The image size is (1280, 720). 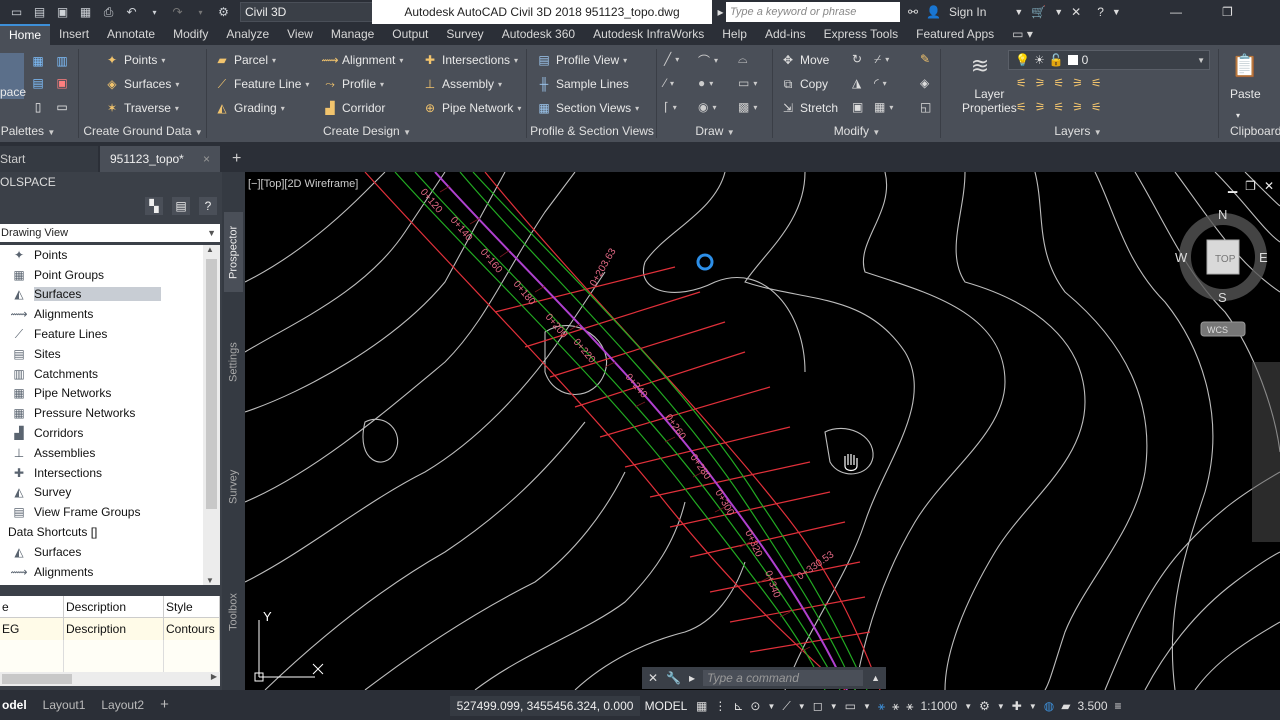 What do you see at coordinates (857, 131) in the screenshot?
I see `modify-title: Modify ▼` at bounding box center [857, 131].